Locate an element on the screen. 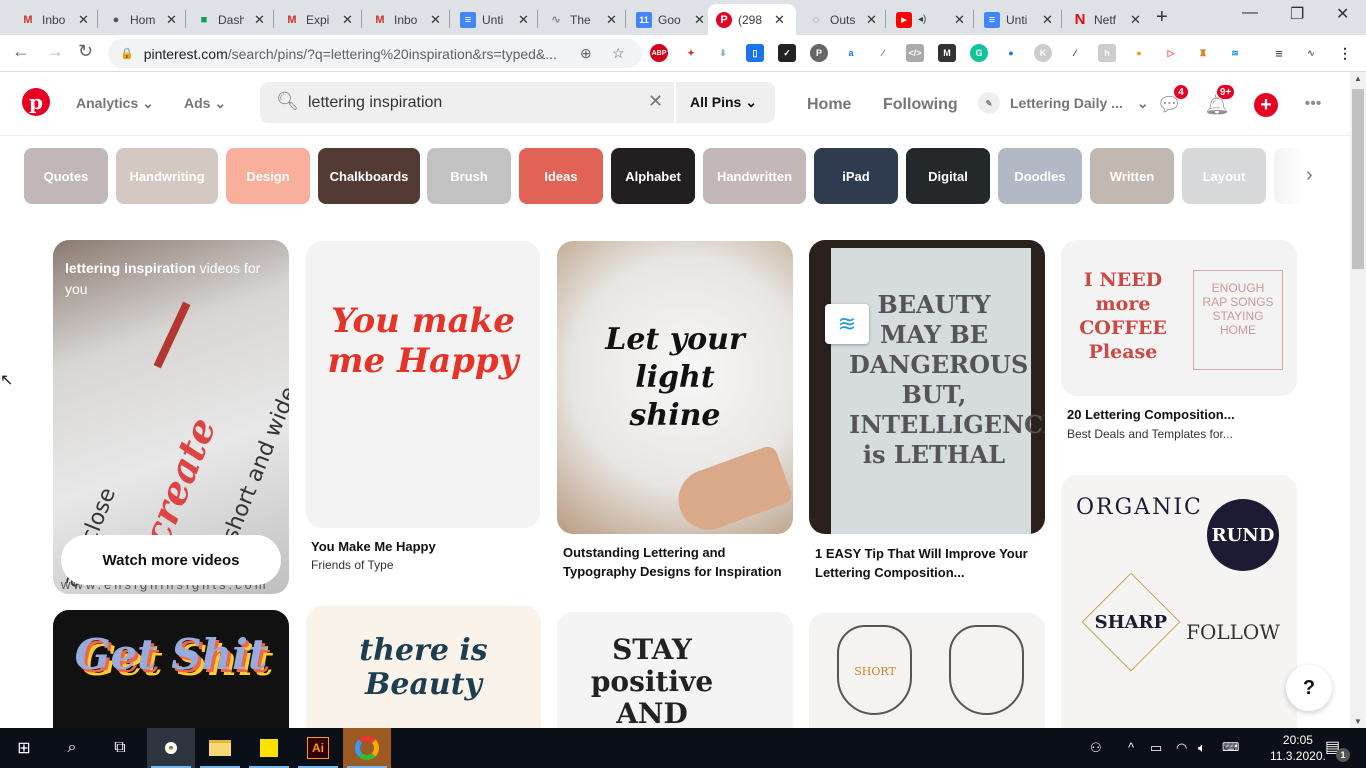 The width and height of the screenshot is (1366, 768). tab-expi: M Expi ✕ is located at coordinates (318, 19).